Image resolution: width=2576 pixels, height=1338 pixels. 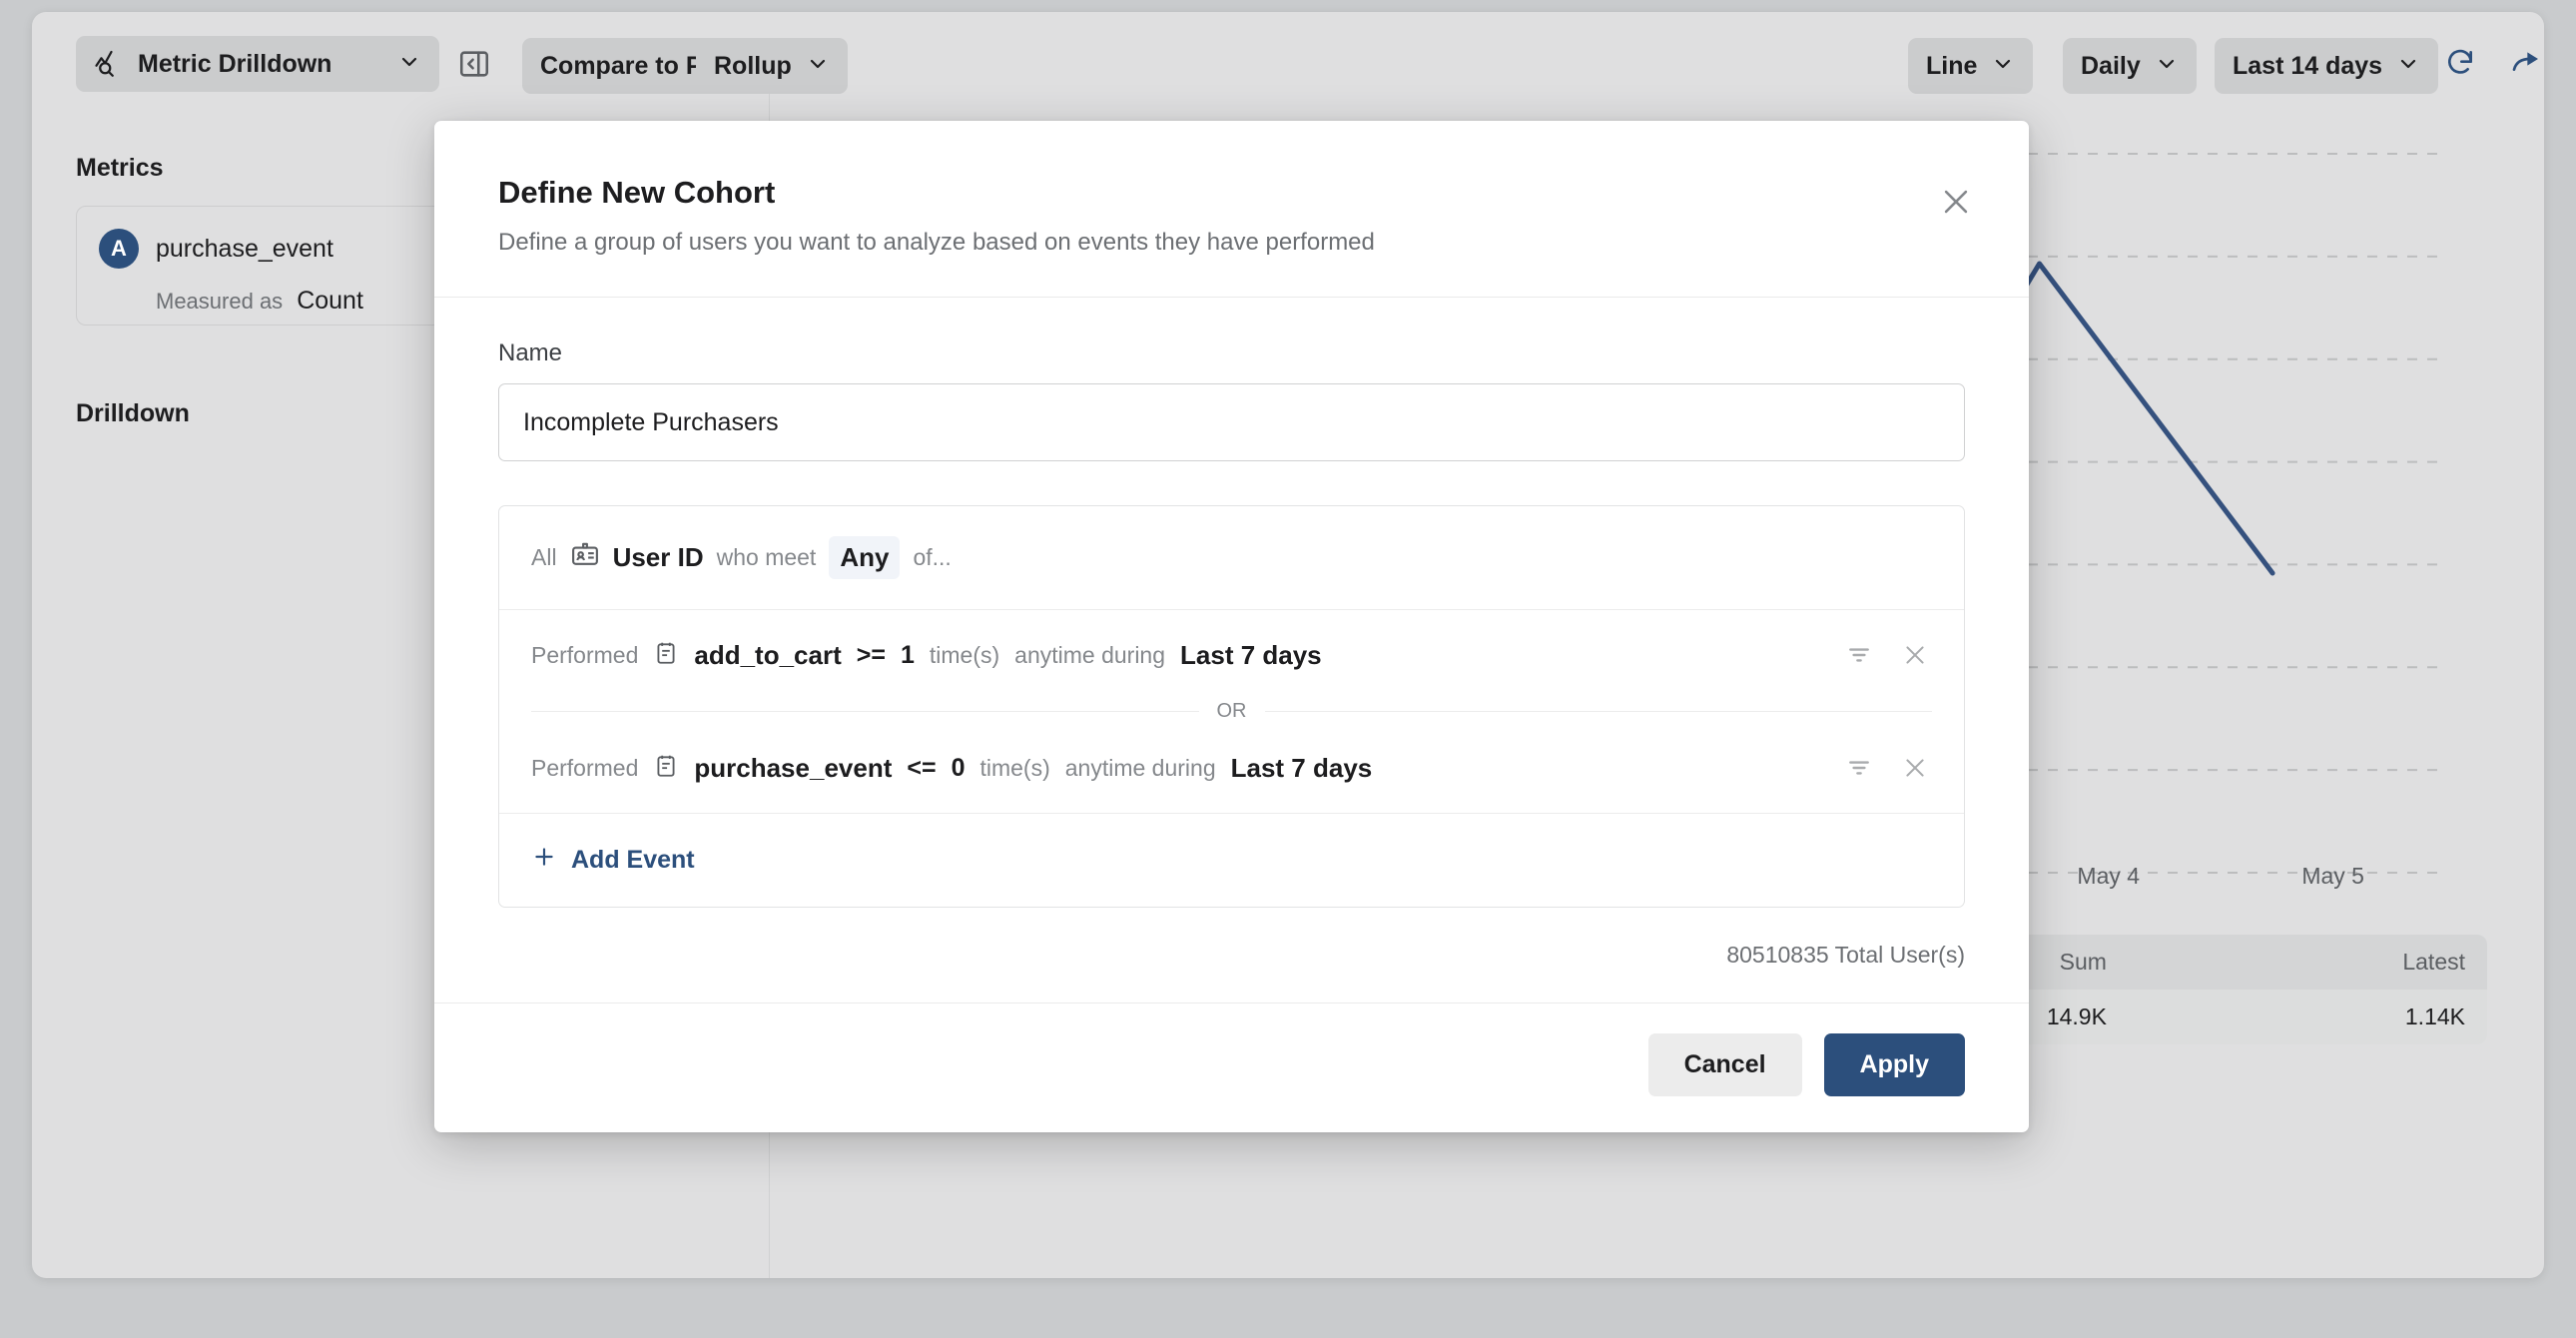 I want to click on rollup-label: Rollup, so click(x=753, y=65).